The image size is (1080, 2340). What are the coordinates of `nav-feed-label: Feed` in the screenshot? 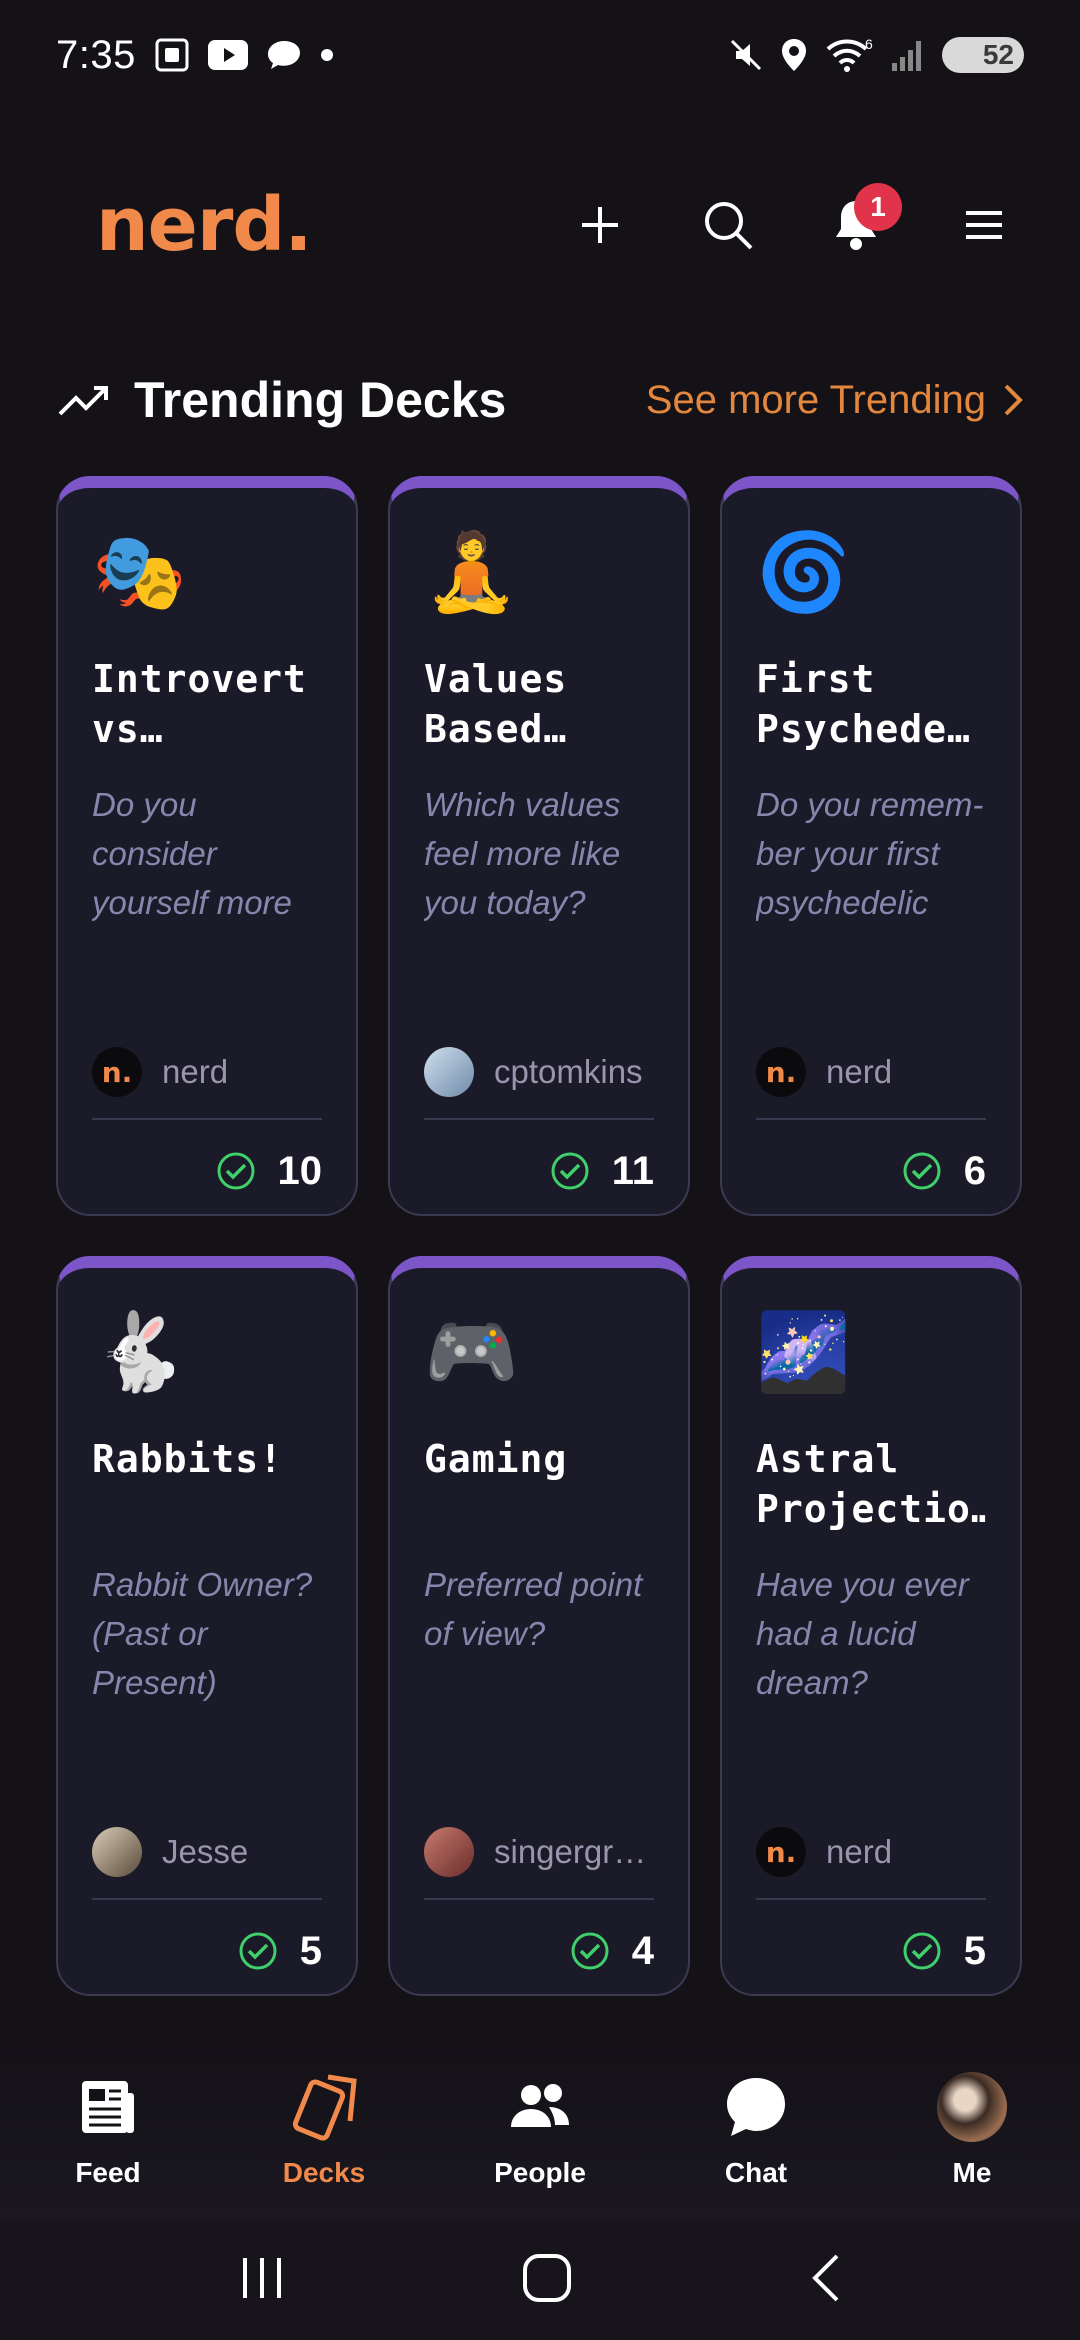 It's located at (108, 2172).